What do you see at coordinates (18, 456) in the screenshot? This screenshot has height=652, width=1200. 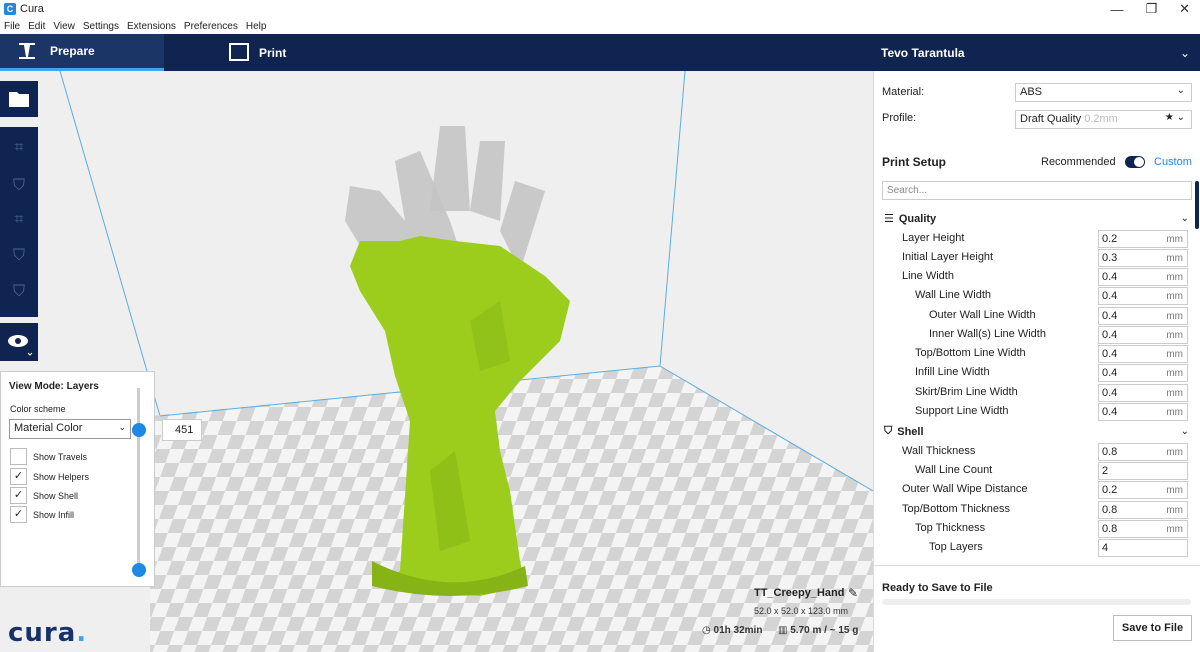 I see `show-travels-checkbox` at bounding box center [18, 456].